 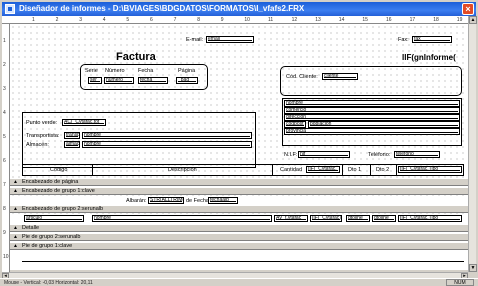 I want to click on scroll-up-button: ▲, so click(x=473, y=20).